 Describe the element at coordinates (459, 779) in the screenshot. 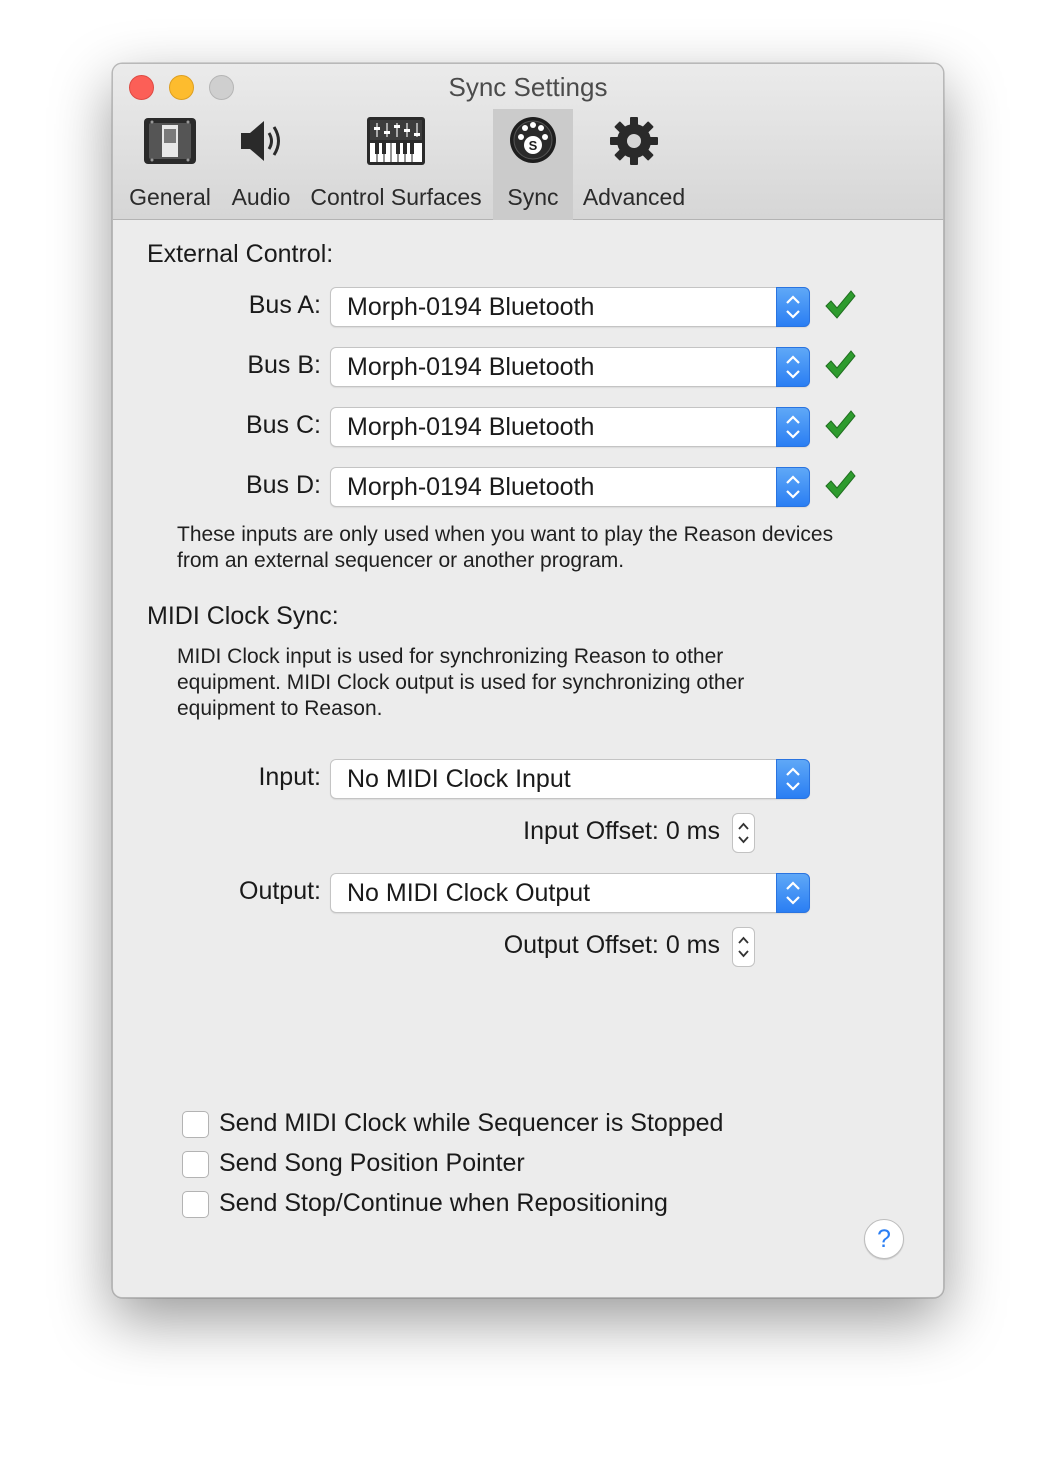

I see `midi-clock-input-value: No MIDI Clock Input` at that location.